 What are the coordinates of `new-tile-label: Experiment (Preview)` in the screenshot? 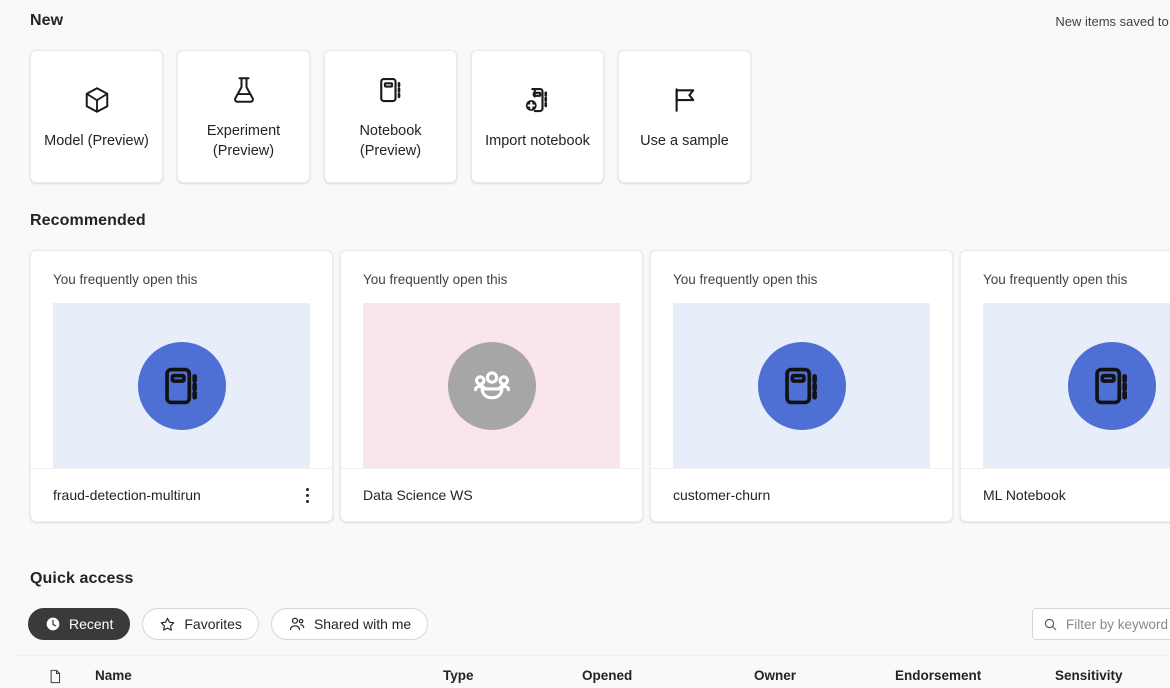 It's located at (243, 140).